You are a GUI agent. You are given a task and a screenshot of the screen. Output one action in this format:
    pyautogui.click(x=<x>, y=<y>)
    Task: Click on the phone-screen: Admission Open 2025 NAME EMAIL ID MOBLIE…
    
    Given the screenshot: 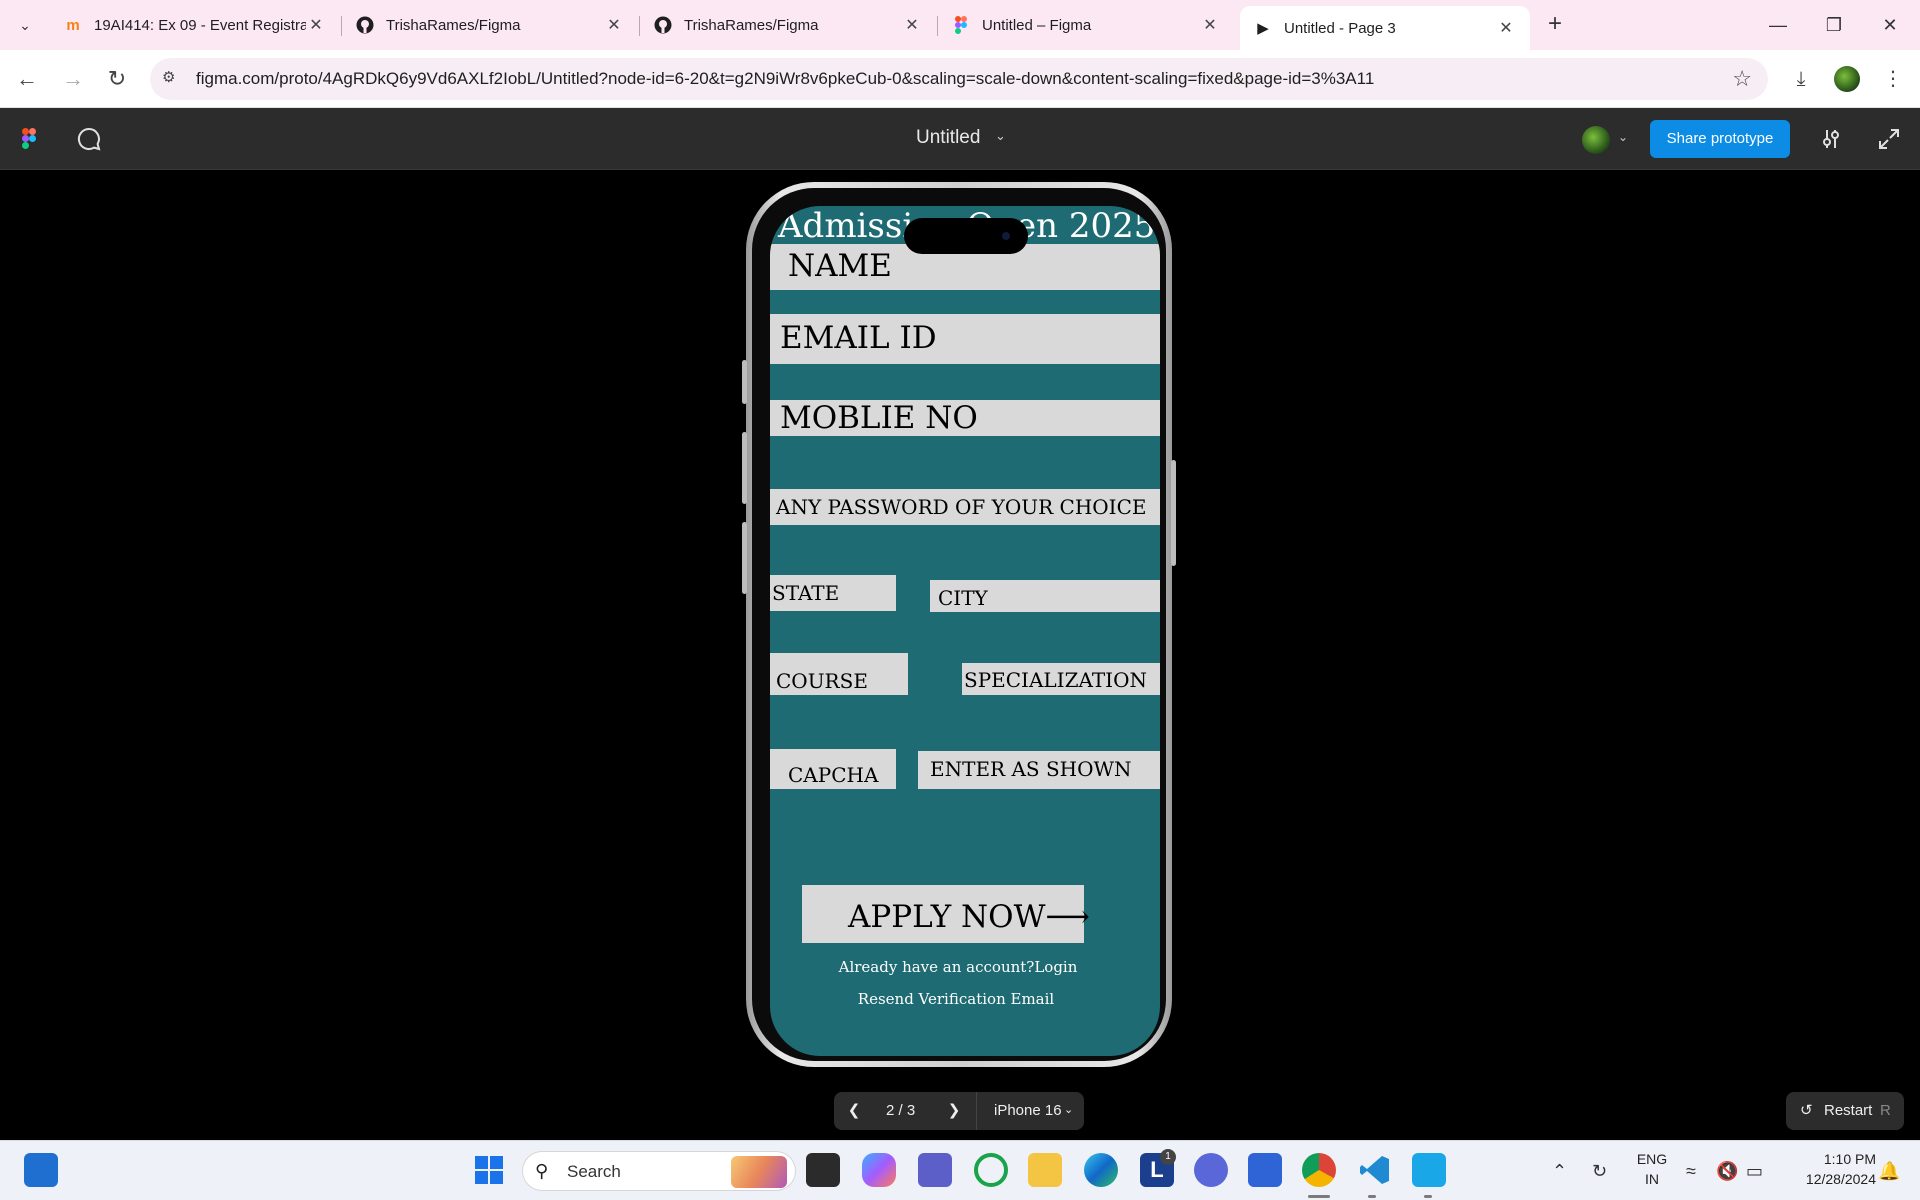 What is the action you would take?
    pyautogui.click(x=965, y=631)
    